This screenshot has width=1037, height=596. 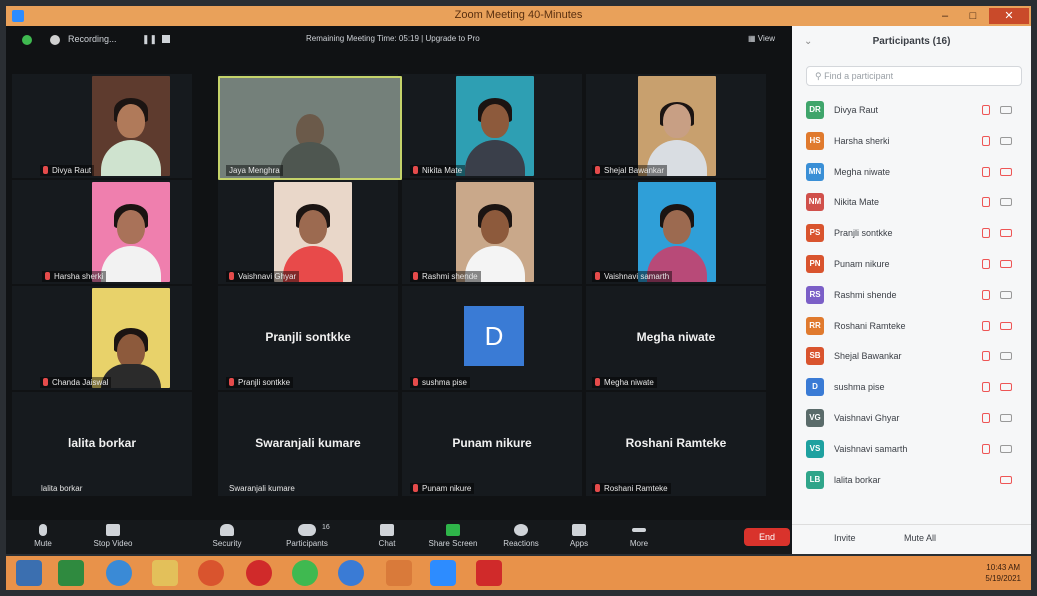 I want to click on security-button: Security, so click(x=227, y=536).